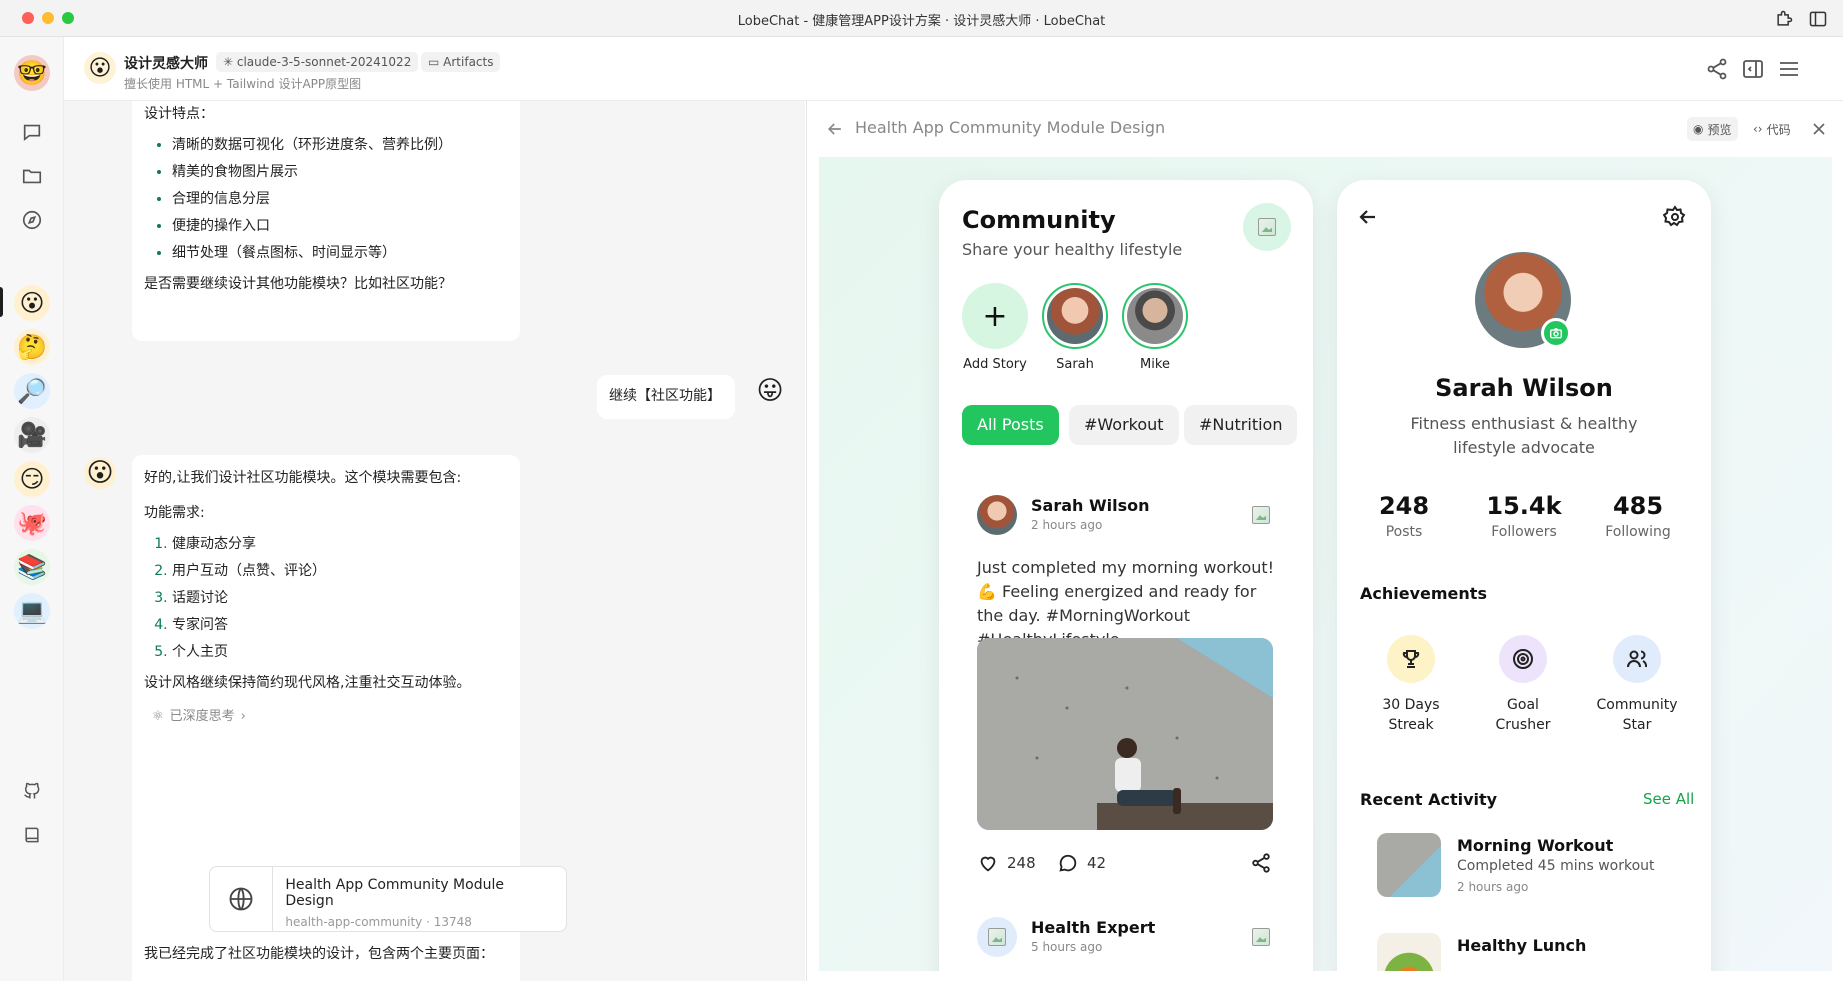 This screenshot has height=981, width=1843. I want to click on post-author-name: Health Expert, so click(1093, 927).